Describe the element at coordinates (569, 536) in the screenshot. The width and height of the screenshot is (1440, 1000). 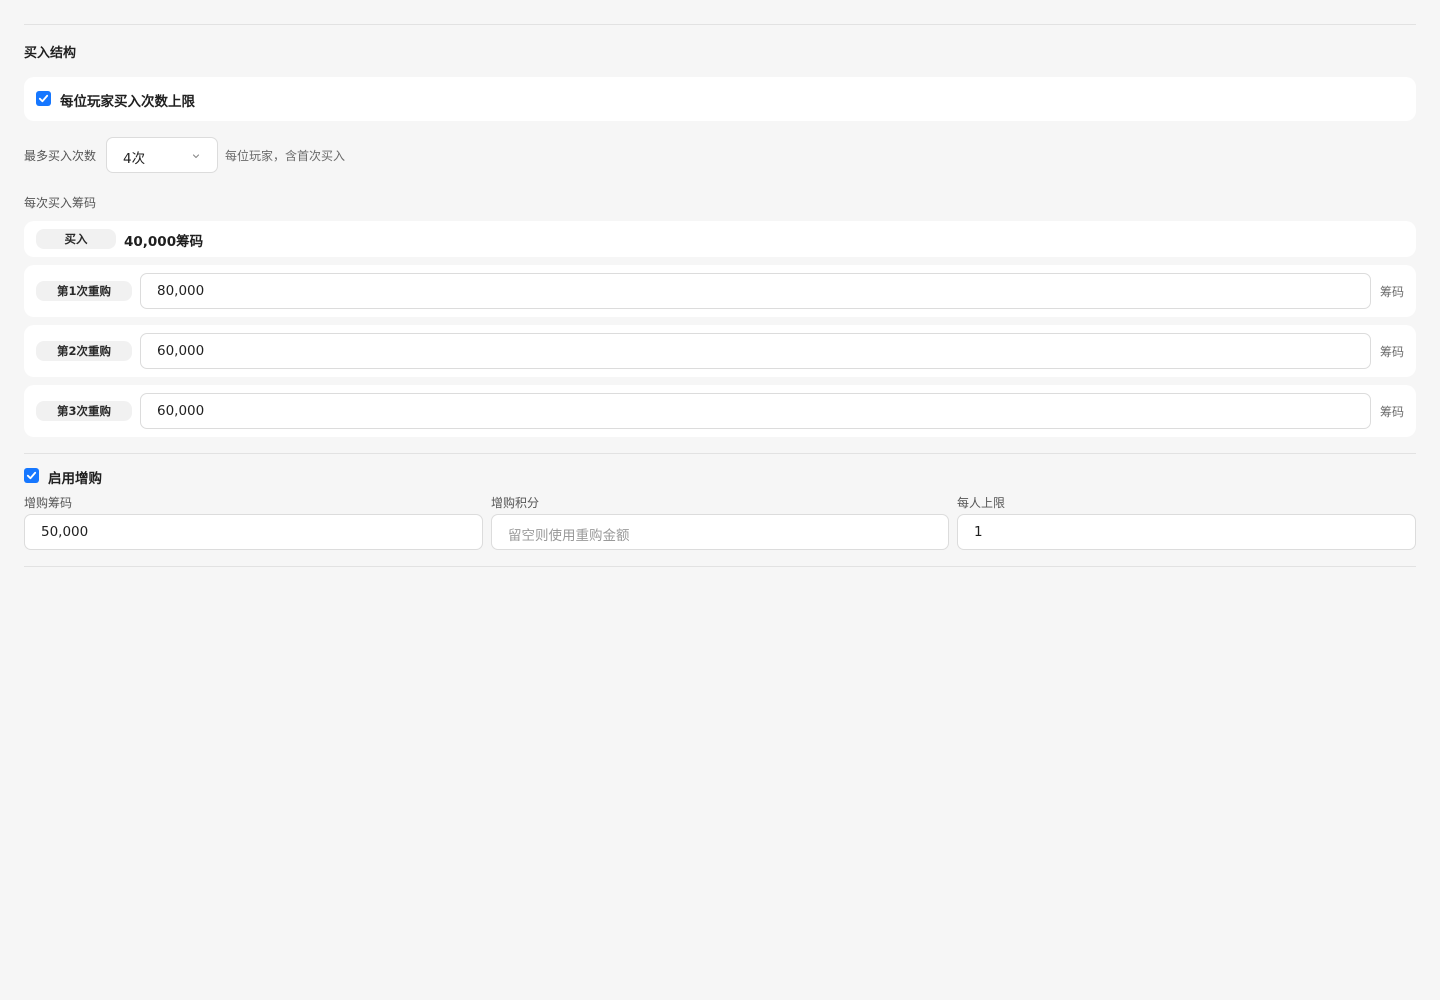
I see `addon-points-placeholder: 留空则使用重购金额` at that location.